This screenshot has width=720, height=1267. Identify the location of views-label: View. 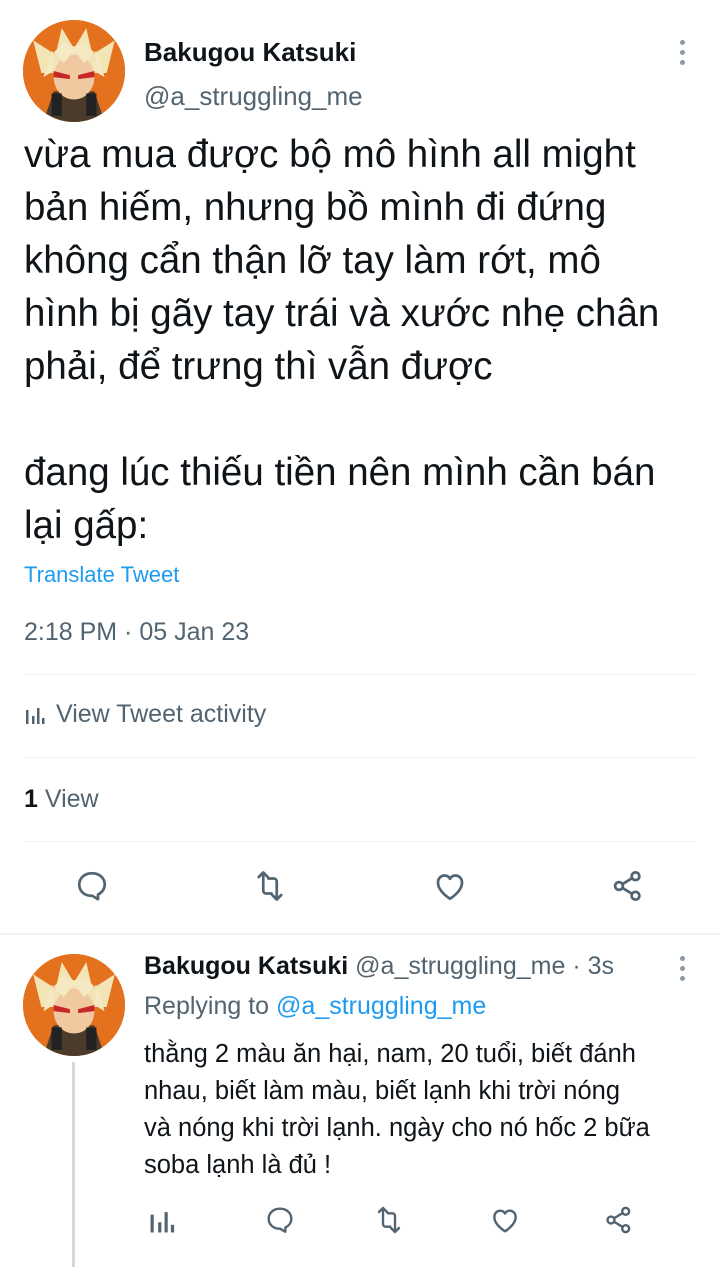
(68, 799).